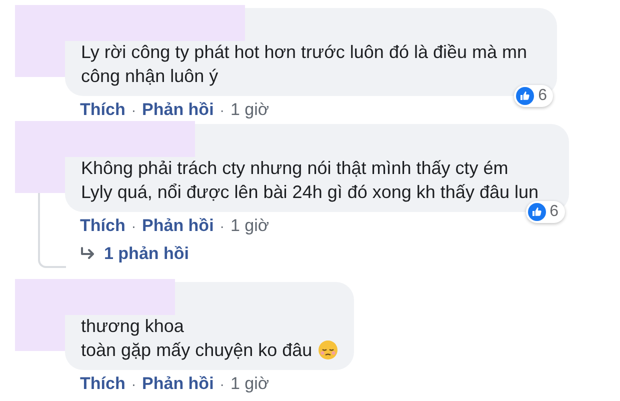 This screenshot has height=401, width=620. What do you see at coordinates (294, 168) in the screenshot?
I see `comment-text: Không phải trách cty nhưng nói thật mình thấy cty ém` at bounding box center [294, 168].